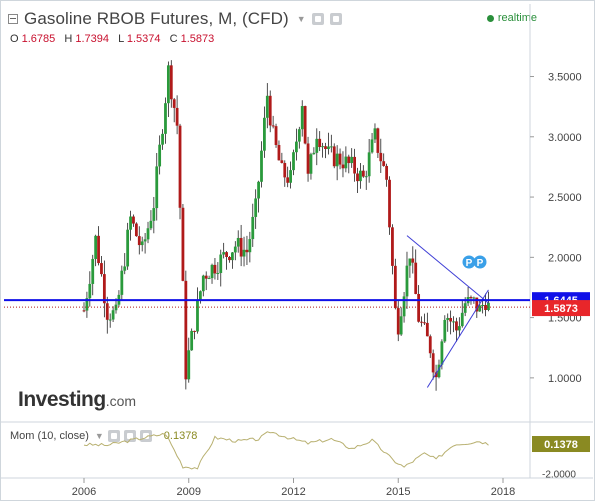 The image size is (595, 501). What do you see at coordinates (447, 269) in the screenshot?
I see `trendline` at bounding box center [447, 269].